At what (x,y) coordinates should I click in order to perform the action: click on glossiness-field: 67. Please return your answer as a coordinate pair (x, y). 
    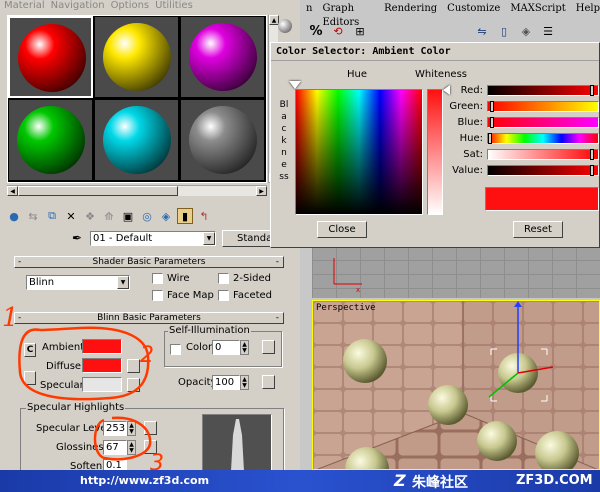
    Looking at the image, I should click on (115, 447).